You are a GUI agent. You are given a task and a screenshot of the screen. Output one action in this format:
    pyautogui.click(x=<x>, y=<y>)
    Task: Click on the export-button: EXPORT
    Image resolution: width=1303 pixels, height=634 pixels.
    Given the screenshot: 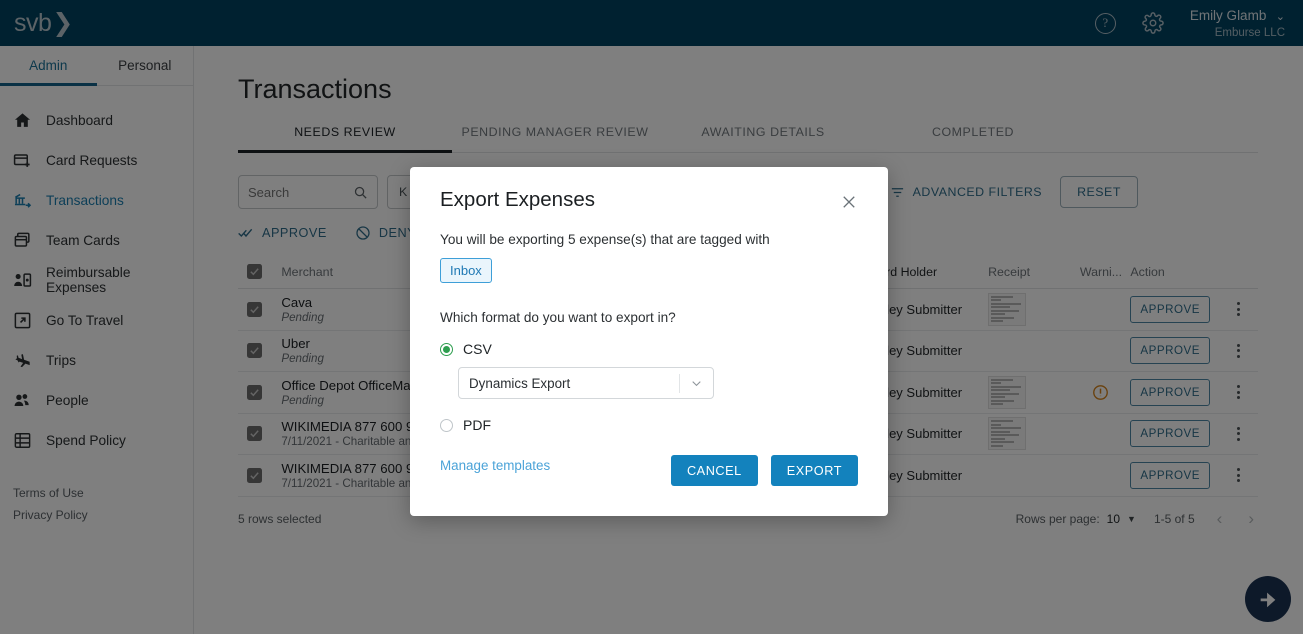 What is the action you would take?
    pyautogui.click(x=814, y=470)
    